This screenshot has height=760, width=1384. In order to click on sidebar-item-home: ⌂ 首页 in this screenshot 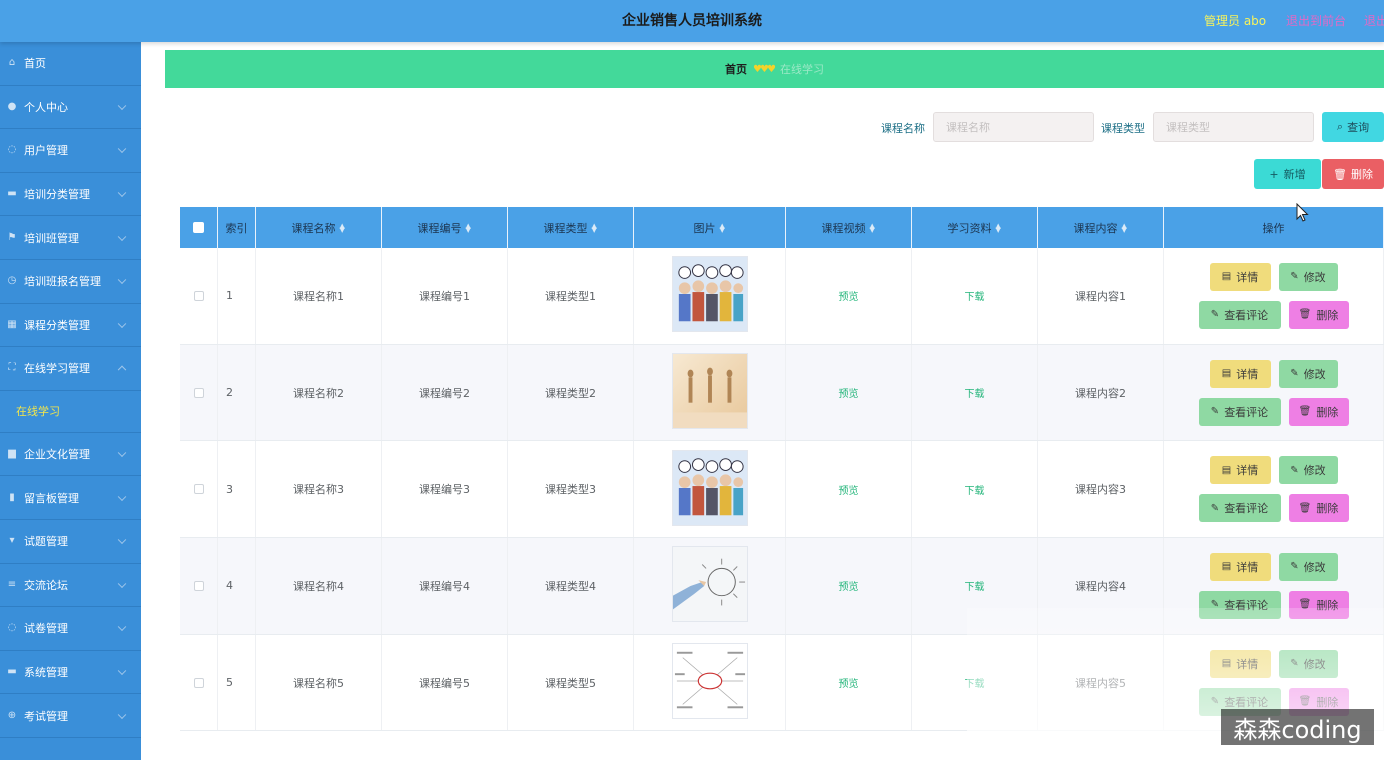, I will do `click(70, 64)`.